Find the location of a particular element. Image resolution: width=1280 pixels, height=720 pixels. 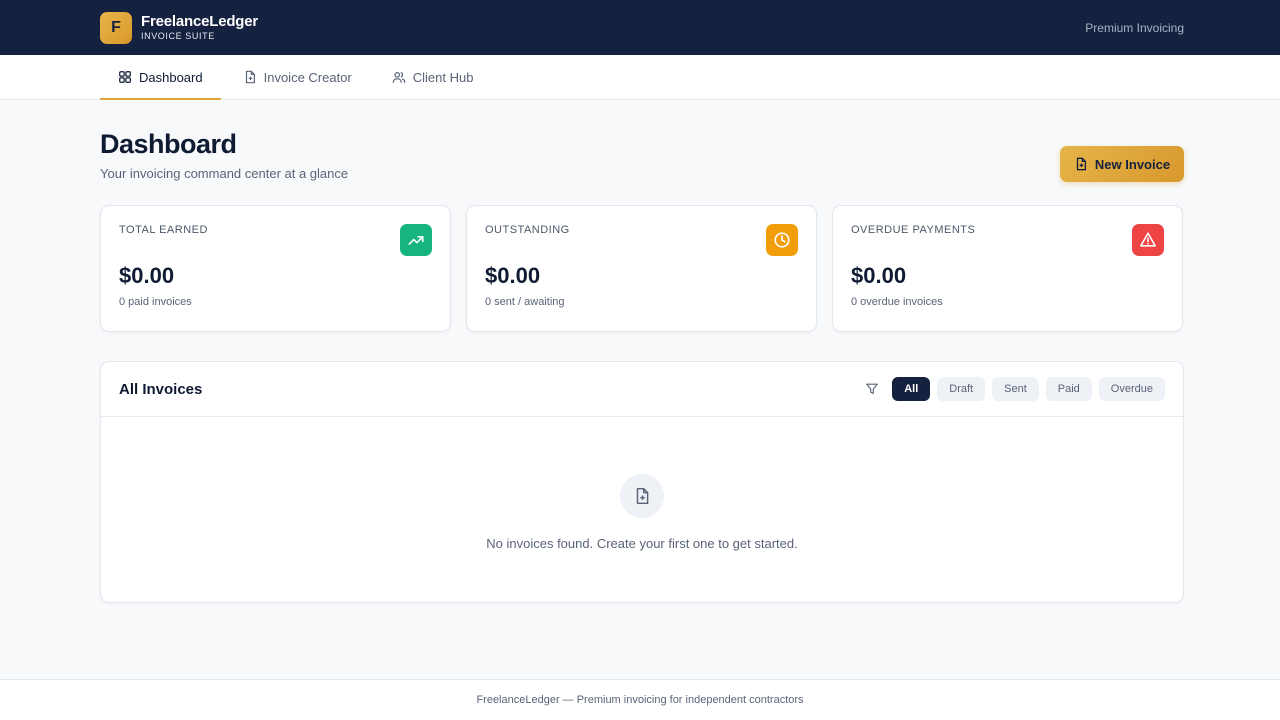

filter-all: All is located at coordinates (911, 389).